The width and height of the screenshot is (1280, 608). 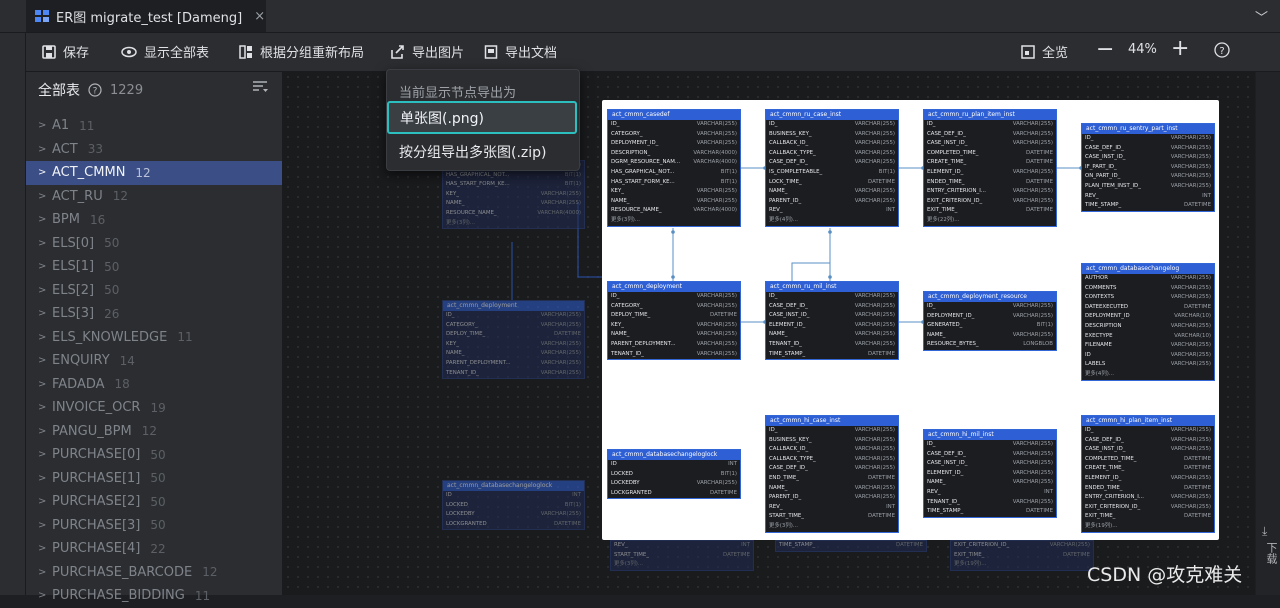 I want to click on group-item: > PURCHASE[4] 22, so click(x=154, y=549).